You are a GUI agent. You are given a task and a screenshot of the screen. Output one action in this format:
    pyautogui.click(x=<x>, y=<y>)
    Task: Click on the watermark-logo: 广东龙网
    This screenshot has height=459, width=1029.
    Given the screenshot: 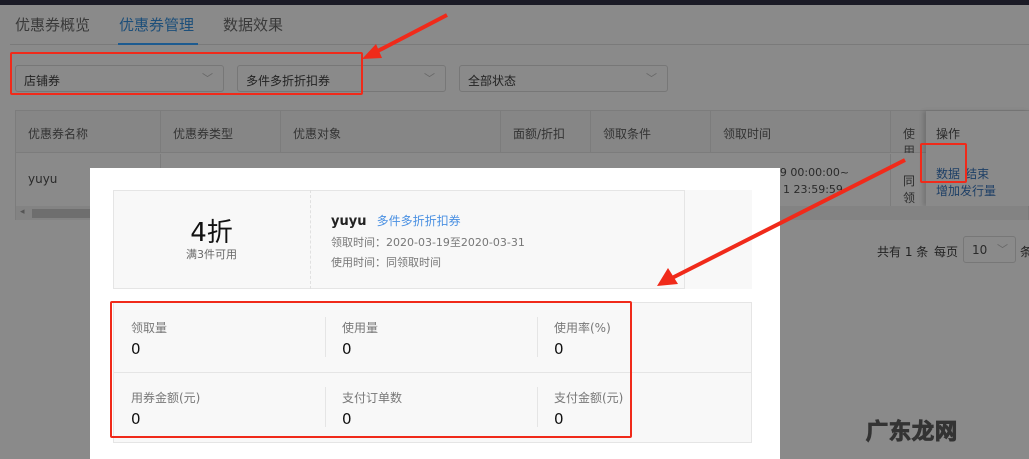 What is the action you would take?
    pyautogui.click(x=912, y=433)
    